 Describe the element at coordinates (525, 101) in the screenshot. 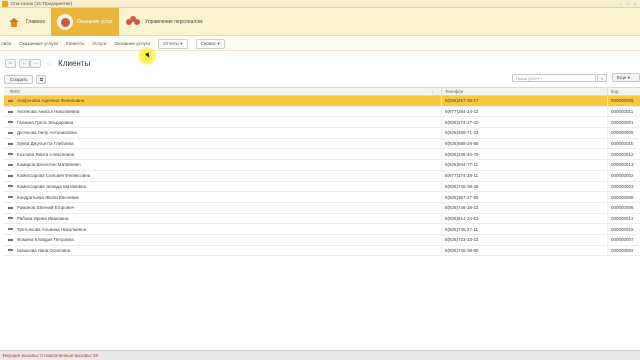

I see `cell-phone: 8(926)457-36-27` at that location.